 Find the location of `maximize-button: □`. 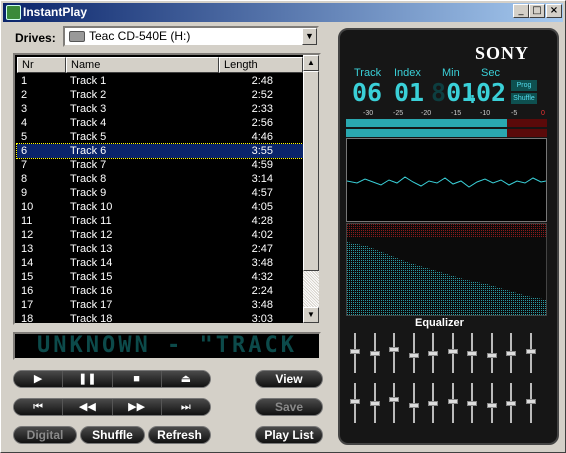

maximize-button: □ is located at coordinates (537, 11).